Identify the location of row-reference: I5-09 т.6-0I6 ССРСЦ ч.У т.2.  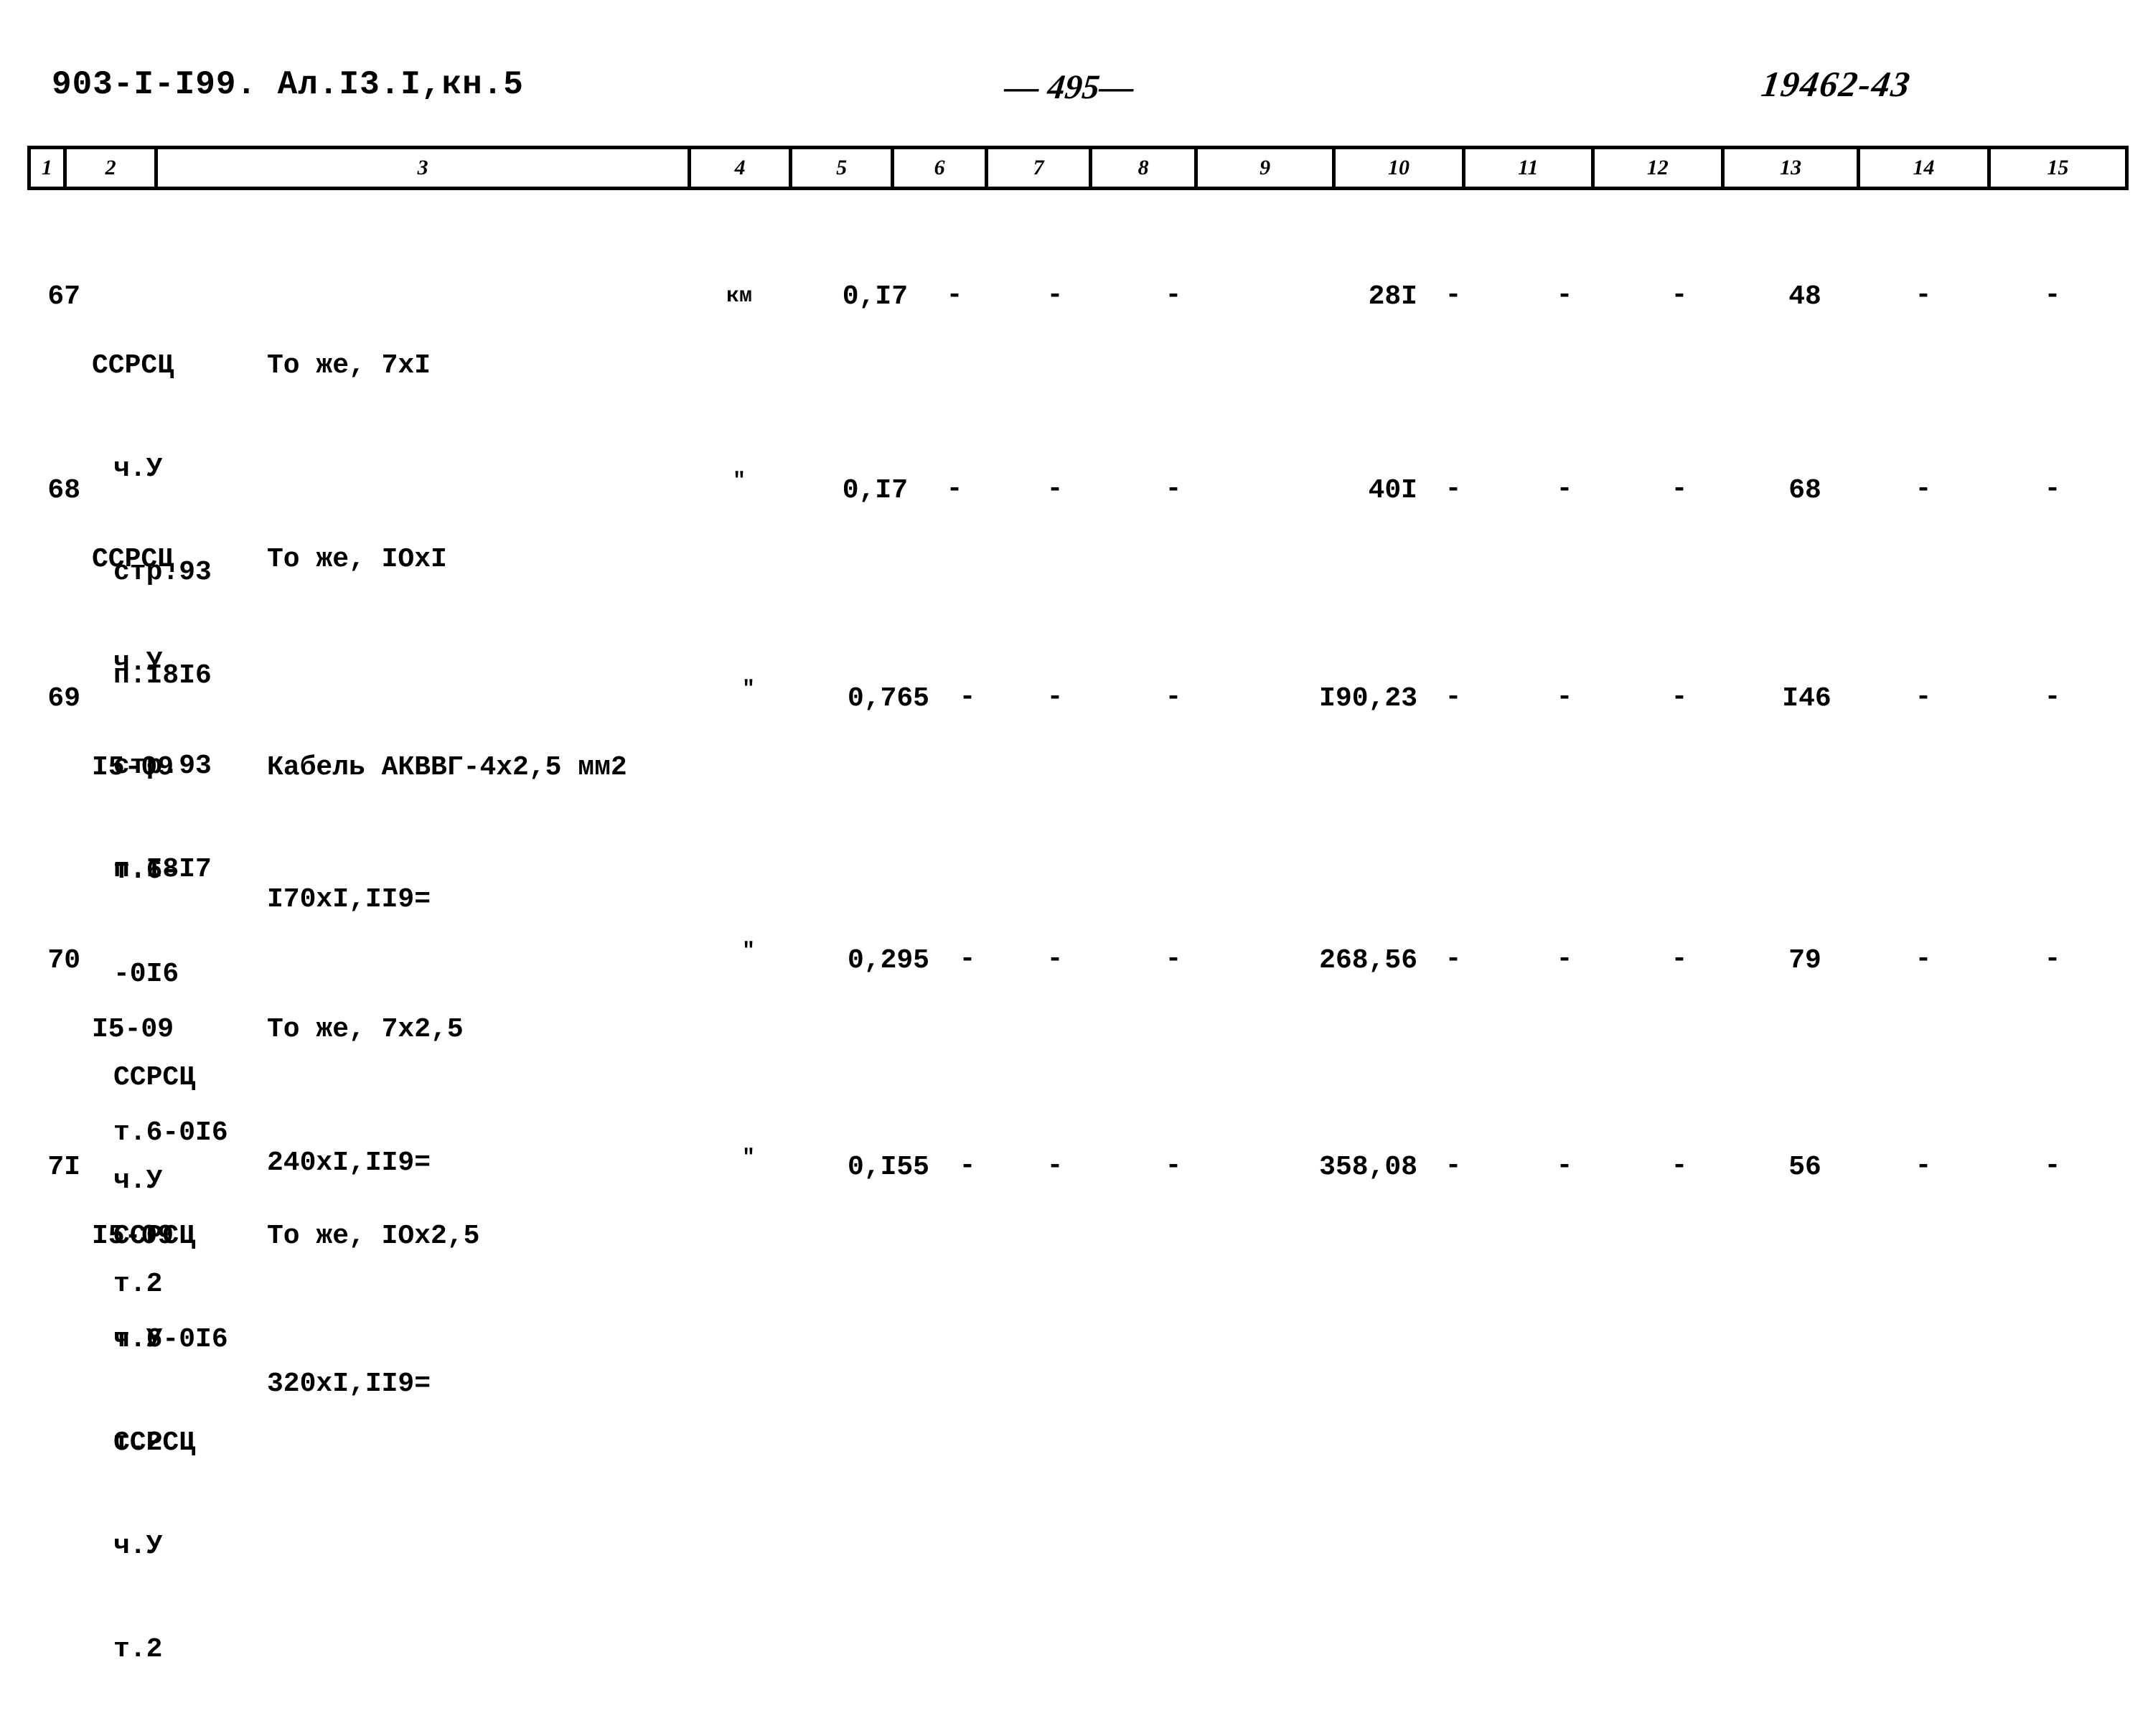
(160, 1443).